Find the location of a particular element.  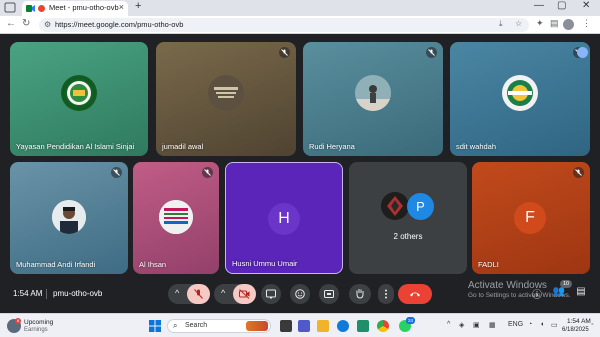

captions-button is located at coordinates (271, 294).